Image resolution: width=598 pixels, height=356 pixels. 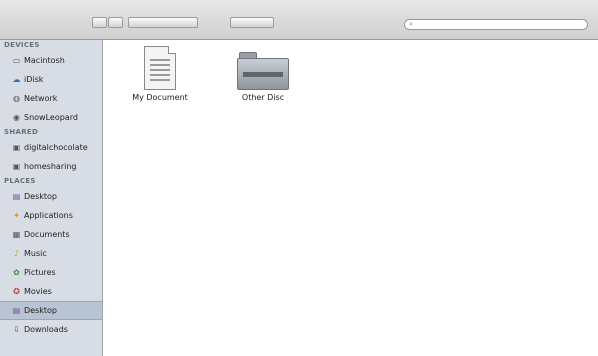 What do you see at coordinates (496, 24) in the screenshot?
I see `search-input: ⌕` at bounding box center [496, 24].